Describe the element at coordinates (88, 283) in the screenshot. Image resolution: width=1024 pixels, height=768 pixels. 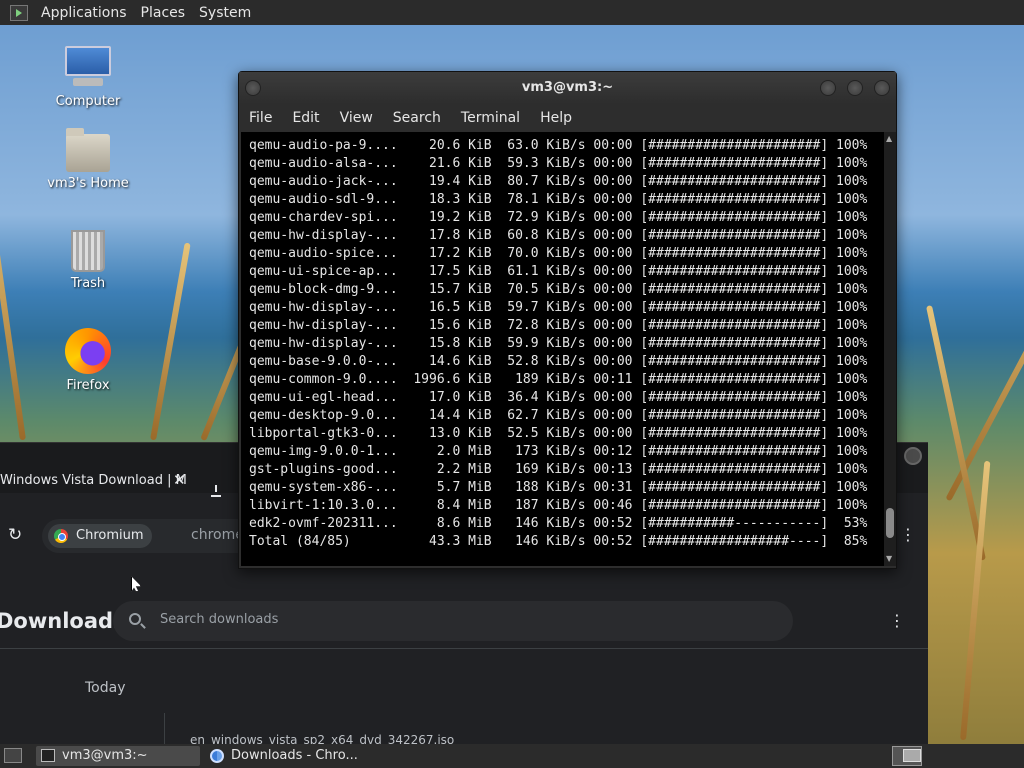
I see `desktop-icon-label: Trash` at that location.